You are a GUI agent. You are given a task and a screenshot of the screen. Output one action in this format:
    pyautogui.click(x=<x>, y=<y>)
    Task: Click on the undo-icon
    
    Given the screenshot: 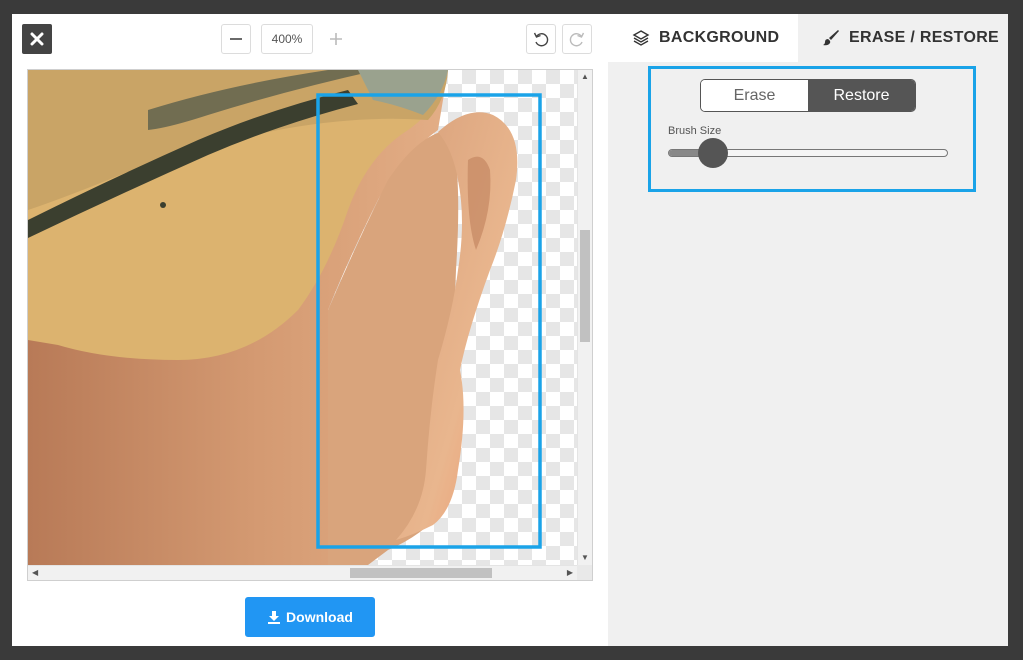 What is the action you would take?
    pyautogui.click(x=541, y=39)
    